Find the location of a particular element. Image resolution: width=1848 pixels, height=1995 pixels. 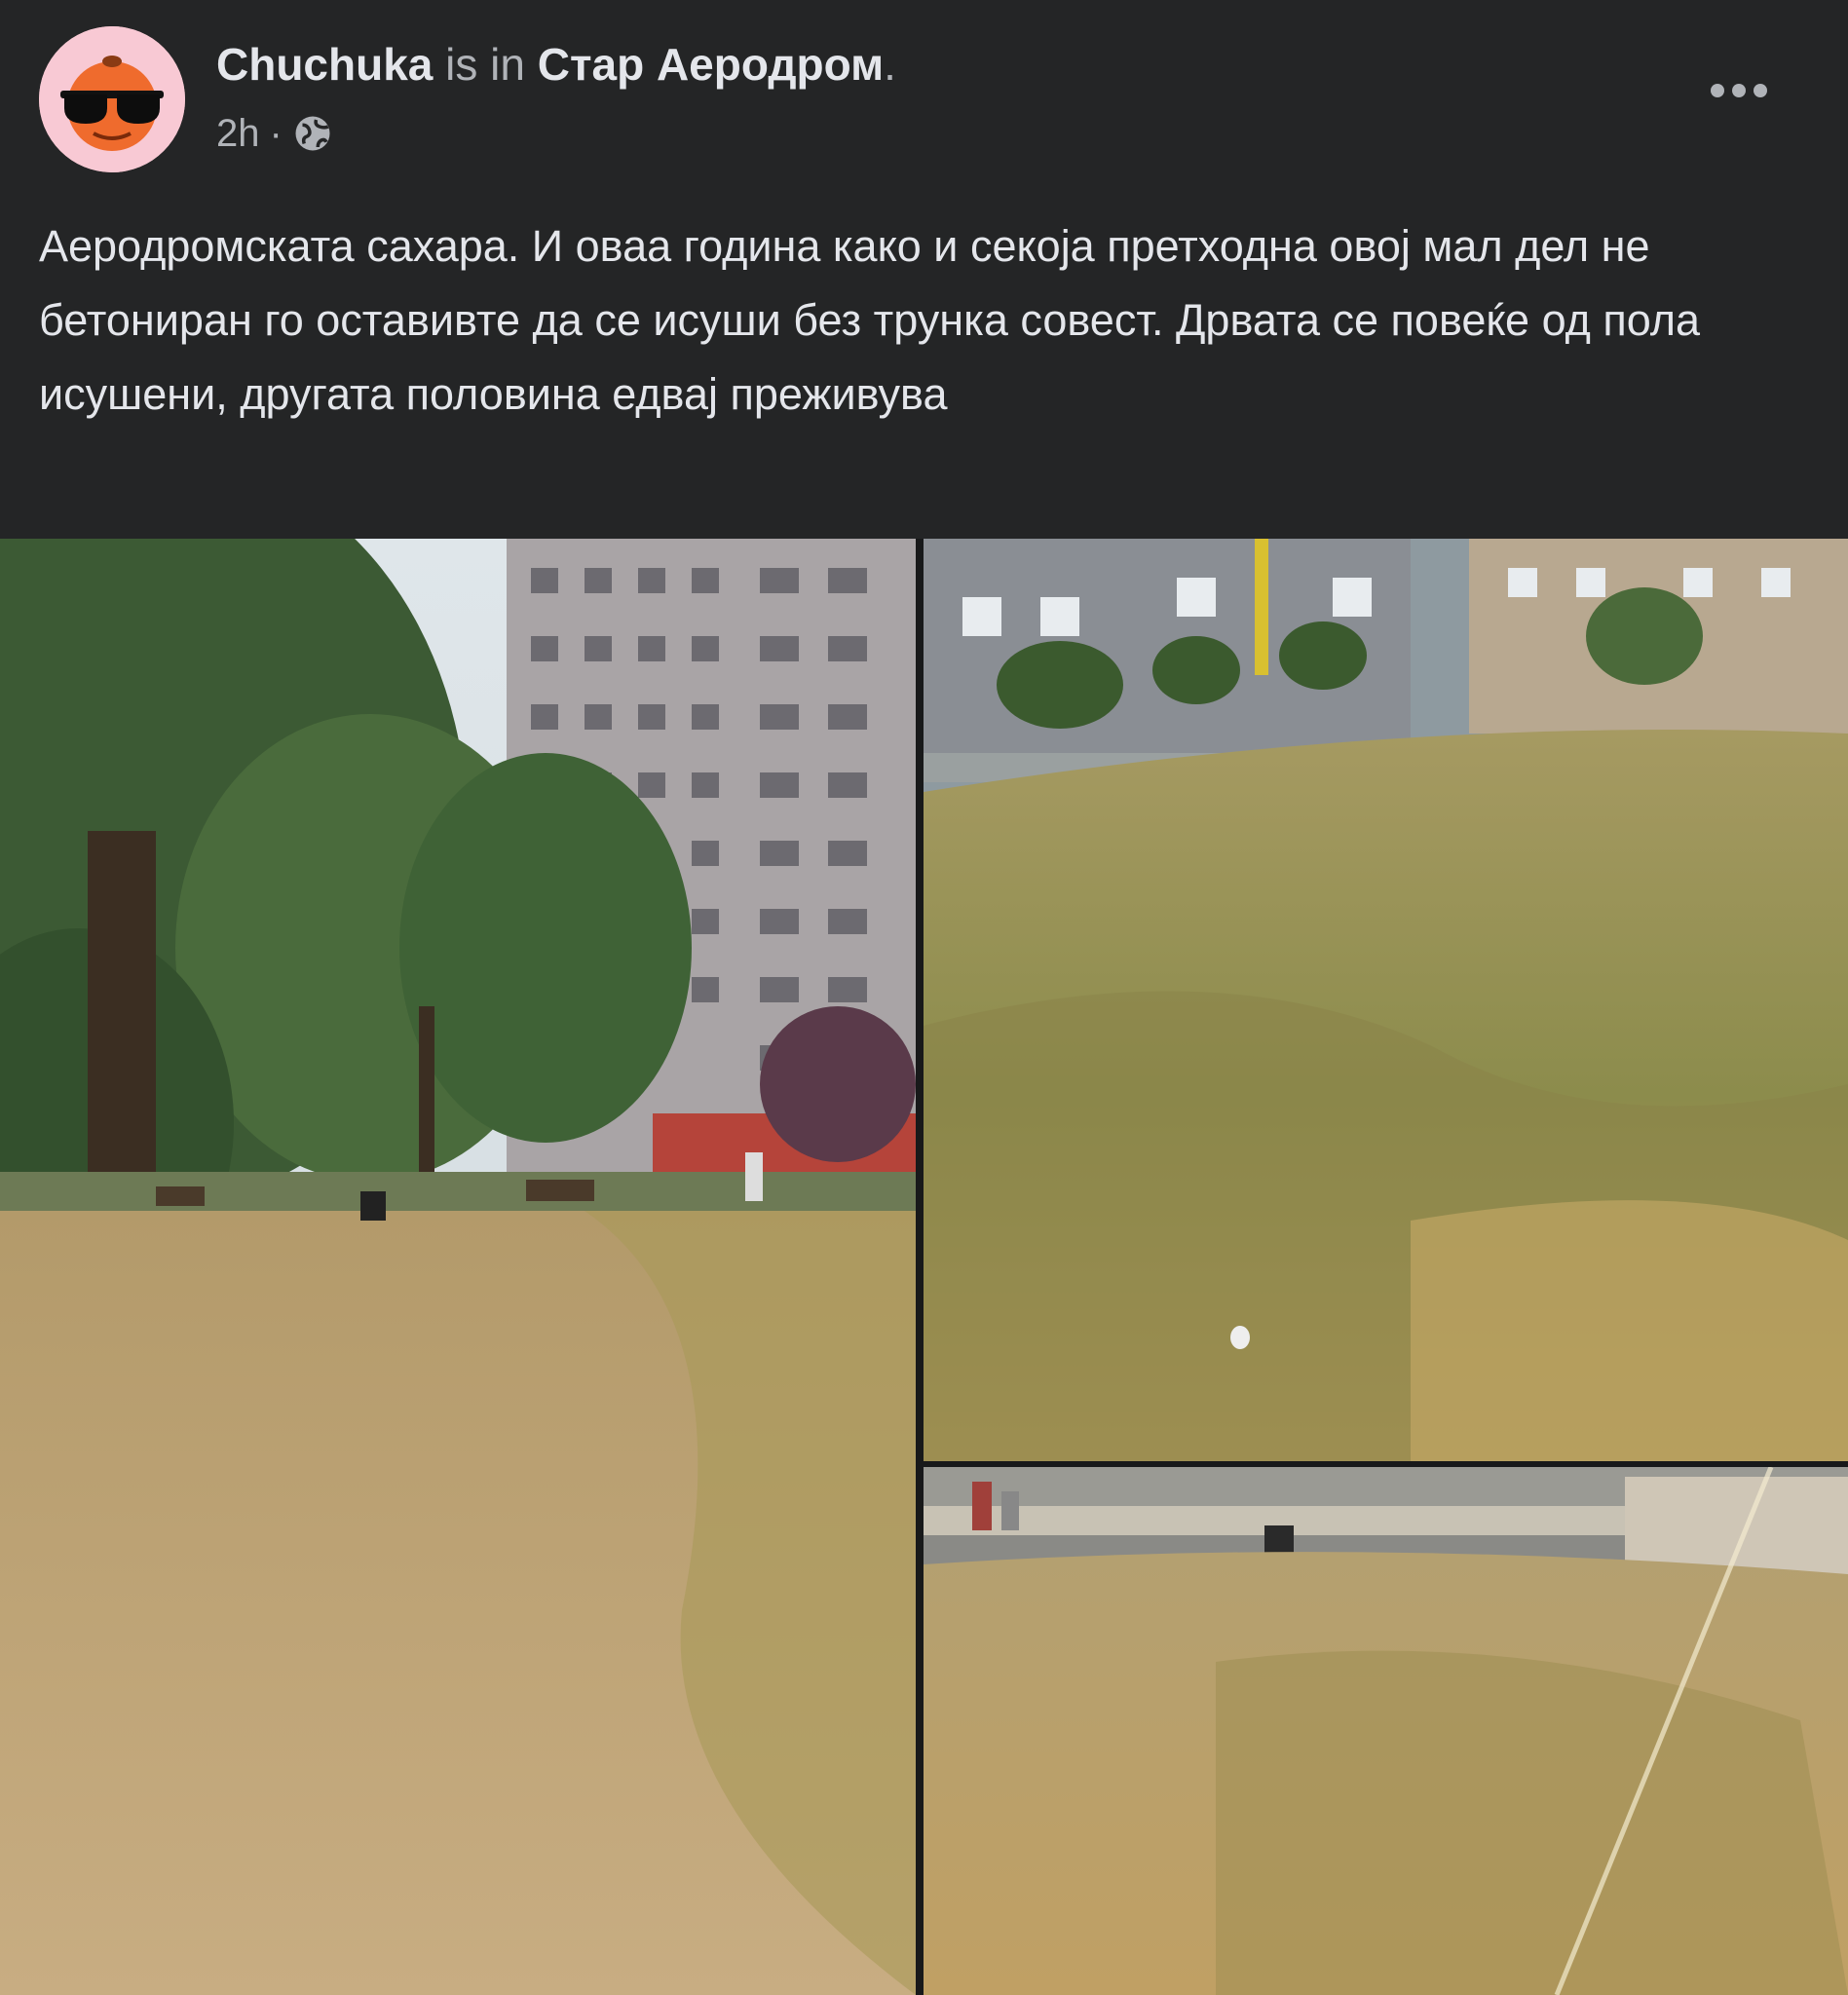

author-name-link: Chuchuka is located at coordinates (324, 64).